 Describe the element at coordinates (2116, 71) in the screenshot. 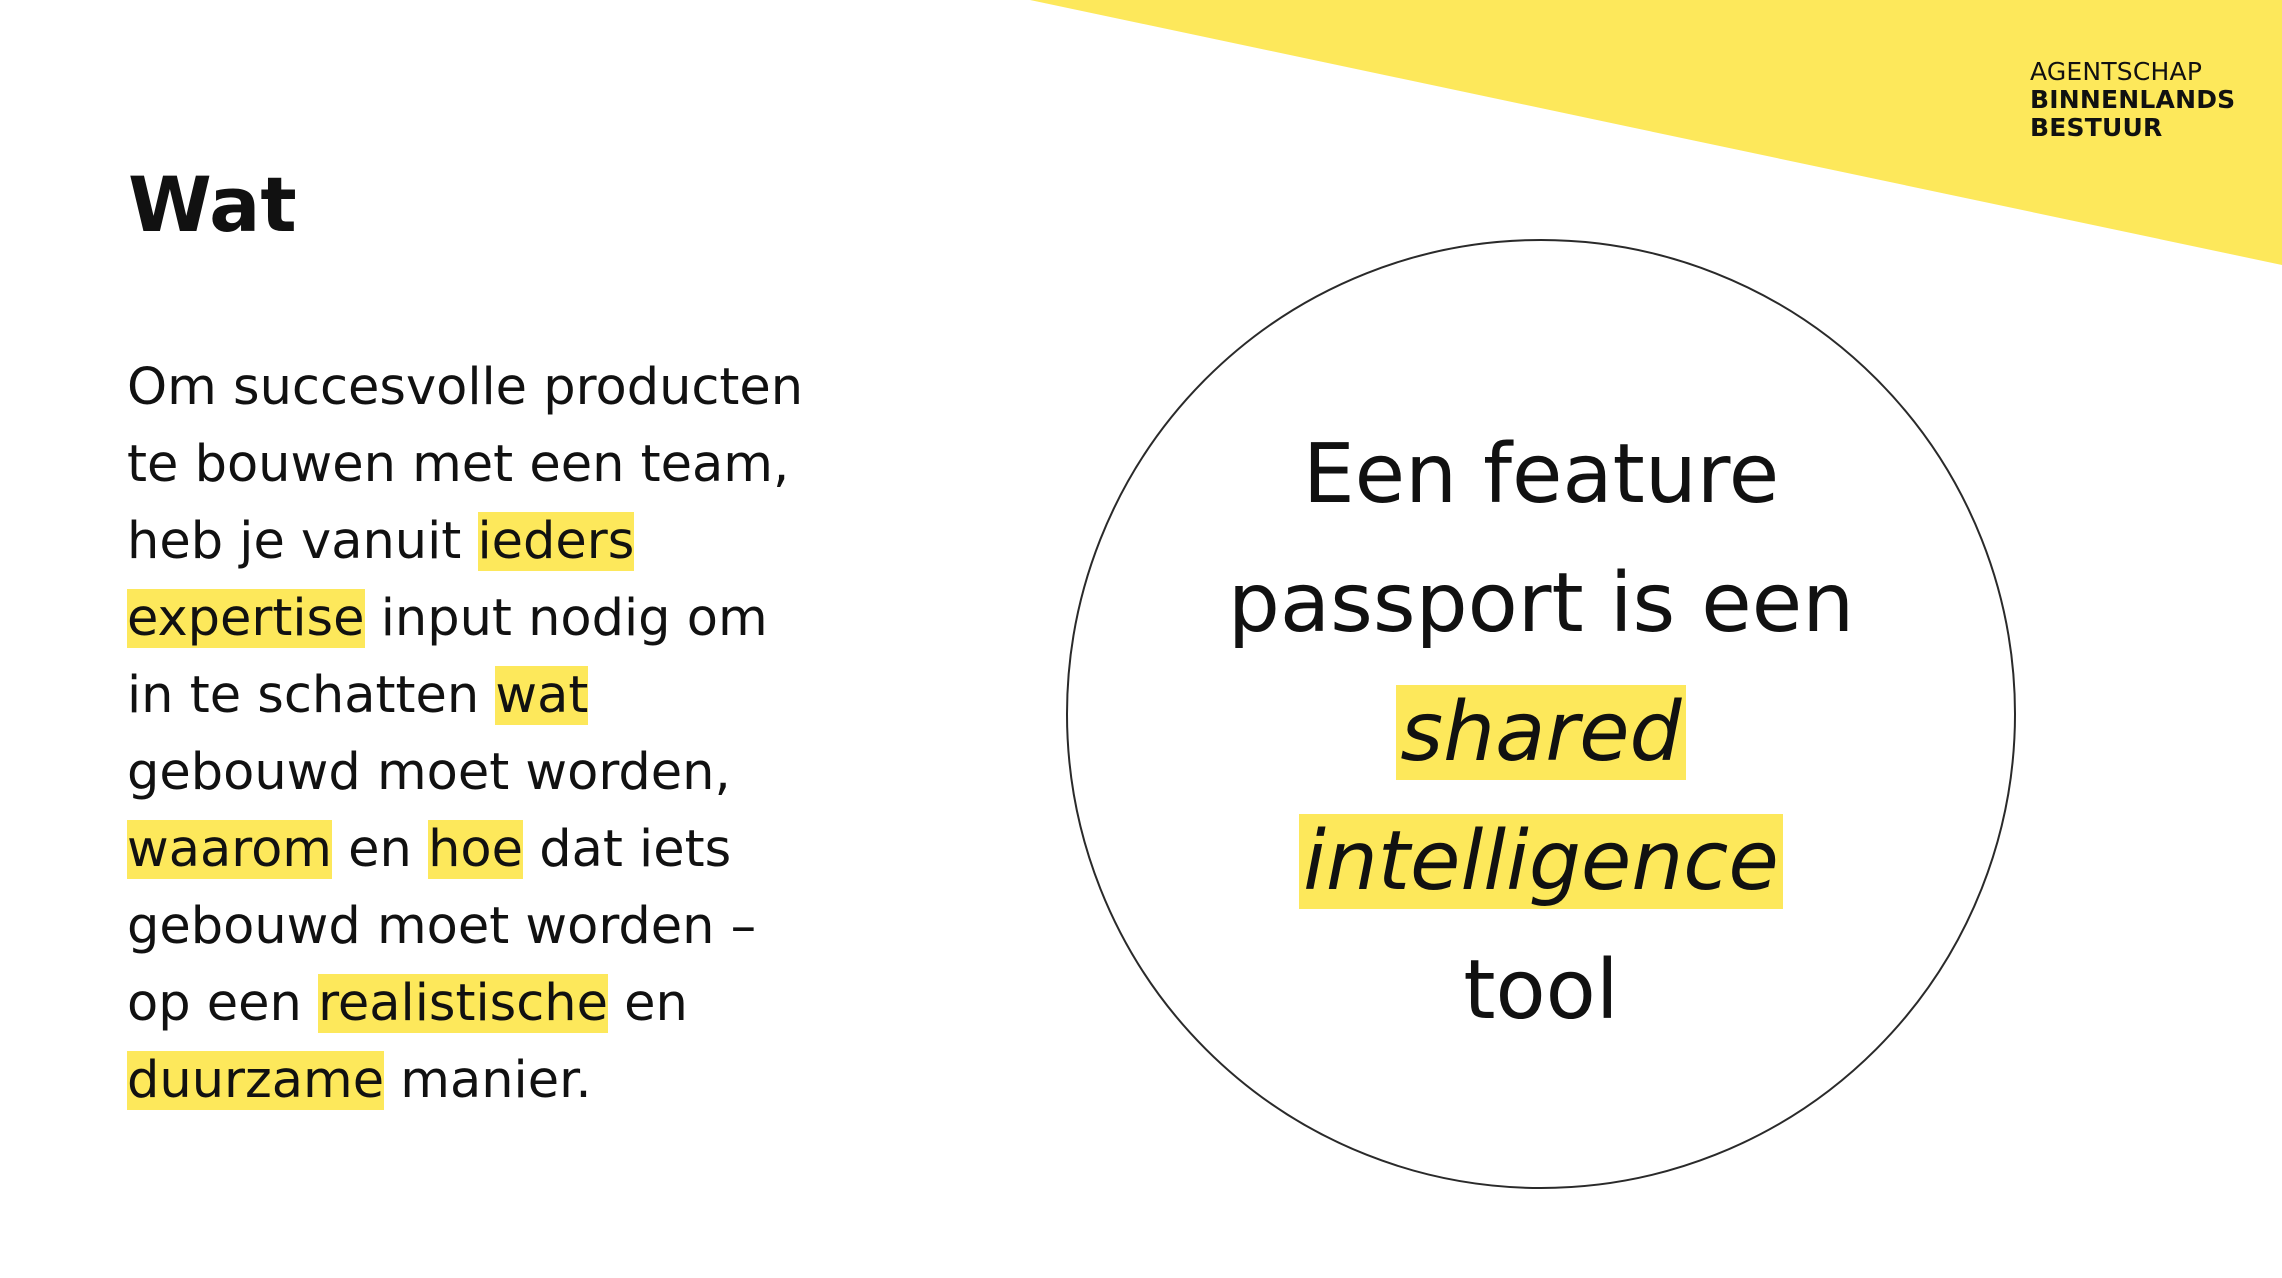

I see `logo-line-1: AGENTSCHAP` at that location.